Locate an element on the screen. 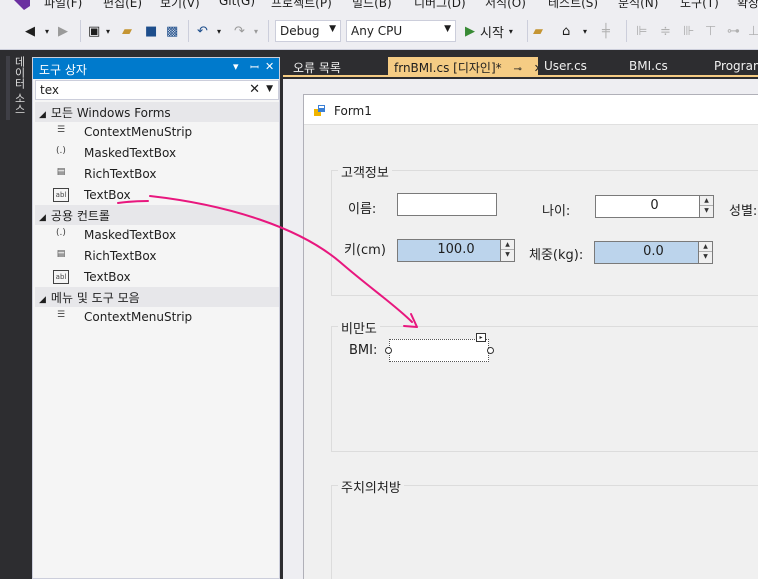 This screenshot has height=579, width=758. weight-numeric: 0.0 ▲ ▼ is located at coordinates (653, 252).